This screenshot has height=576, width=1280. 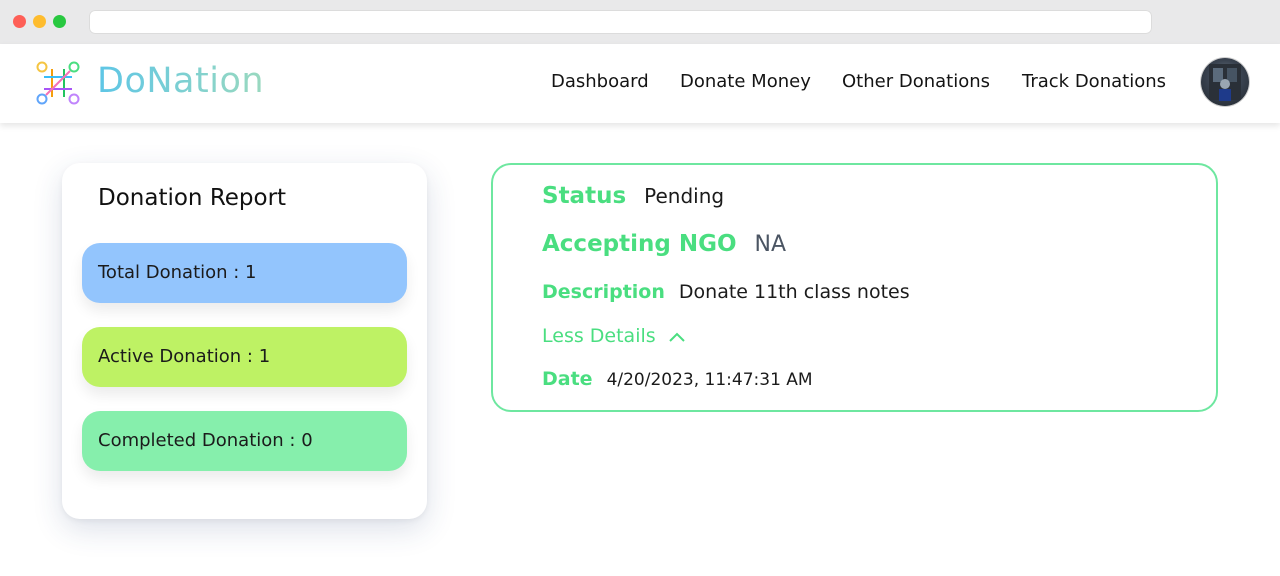 I want to click on total-donation-label: Total Donation : 1, so click(x=177, y=272).